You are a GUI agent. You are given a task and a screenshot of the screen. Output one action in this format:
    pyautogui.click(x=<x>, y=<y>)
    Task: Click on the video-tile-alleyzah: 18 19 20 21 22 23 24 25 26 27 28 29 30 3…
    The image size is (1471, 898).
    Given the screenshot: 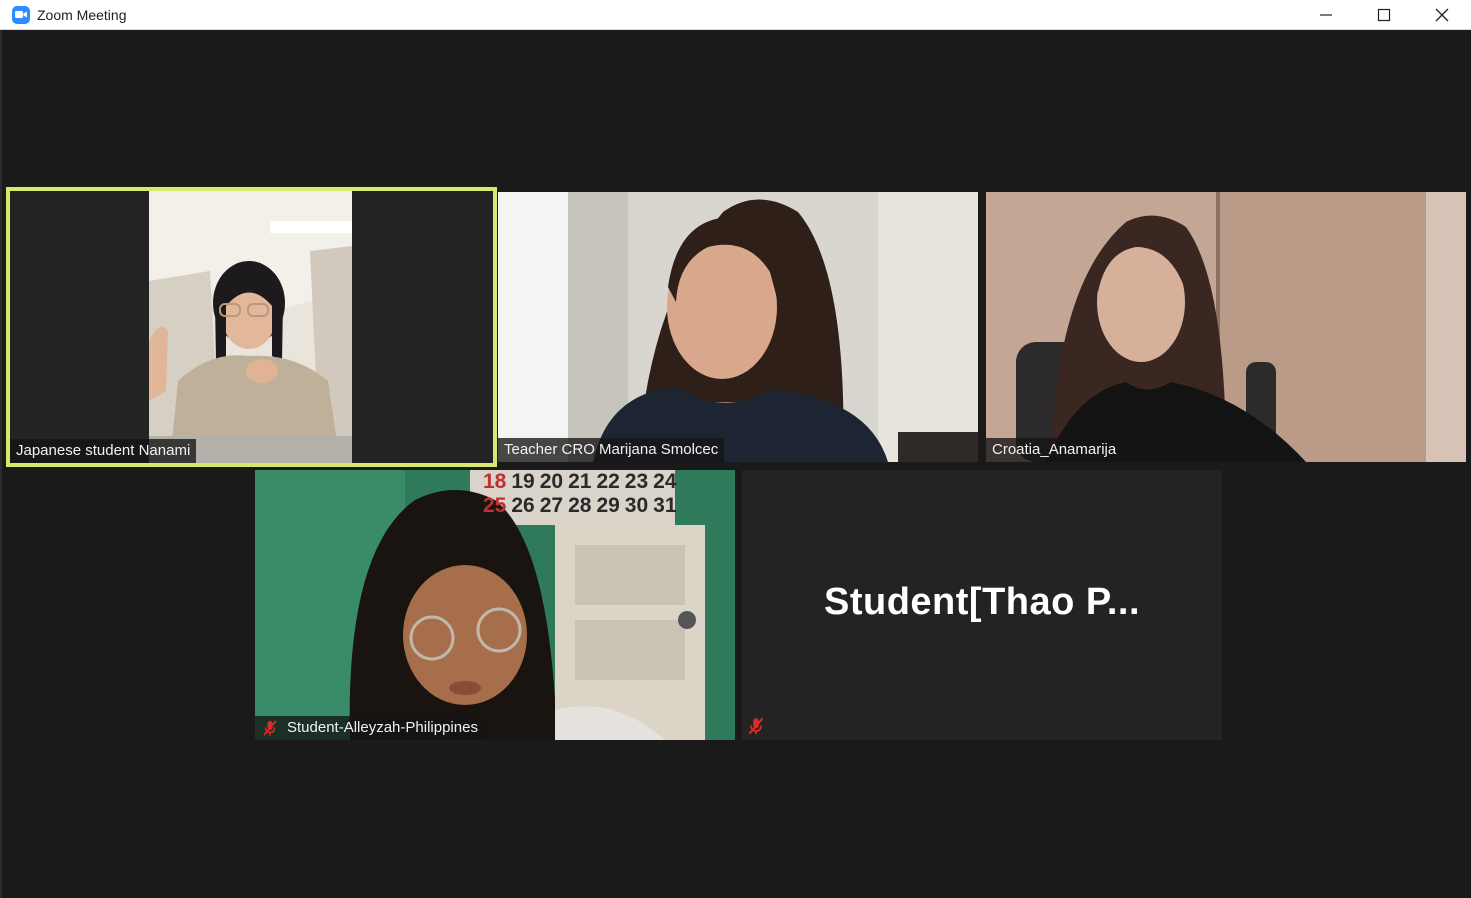 What is the action you would take?
    pyautogui.click(x=495, y=605)
    